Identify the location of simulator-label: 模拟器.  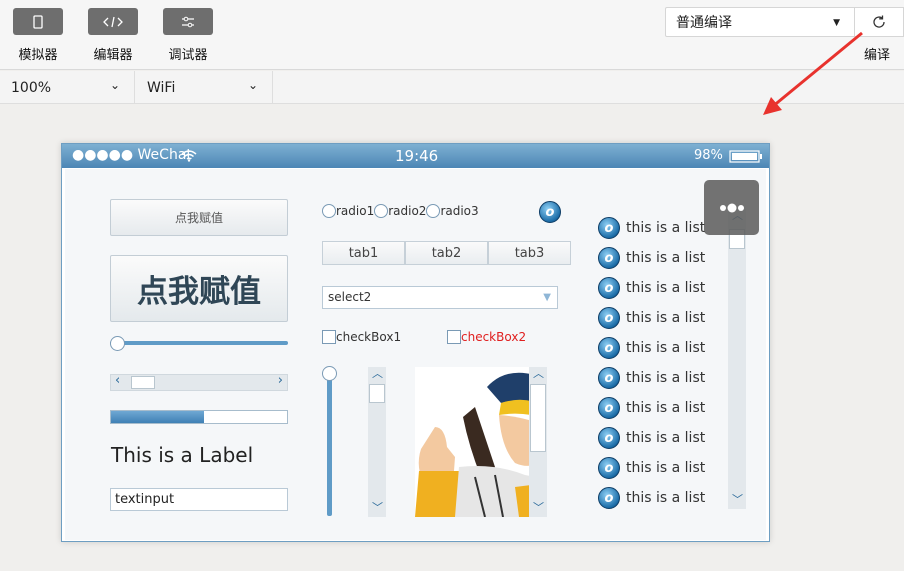
(38, 55).